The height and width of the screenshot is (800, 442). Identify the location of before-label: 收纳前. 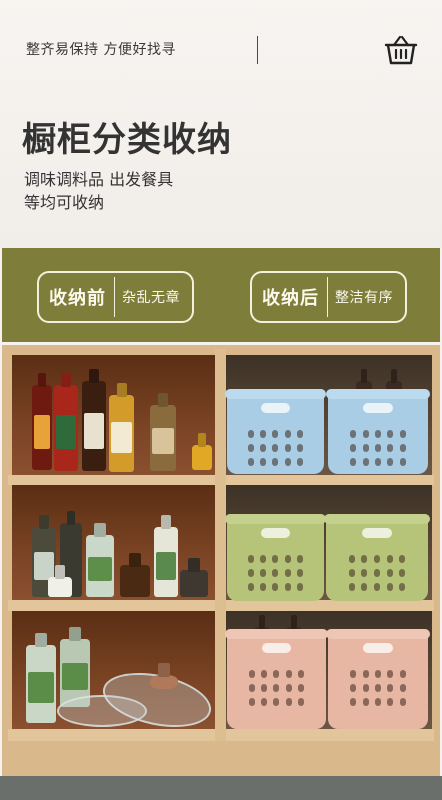
(77, 298).